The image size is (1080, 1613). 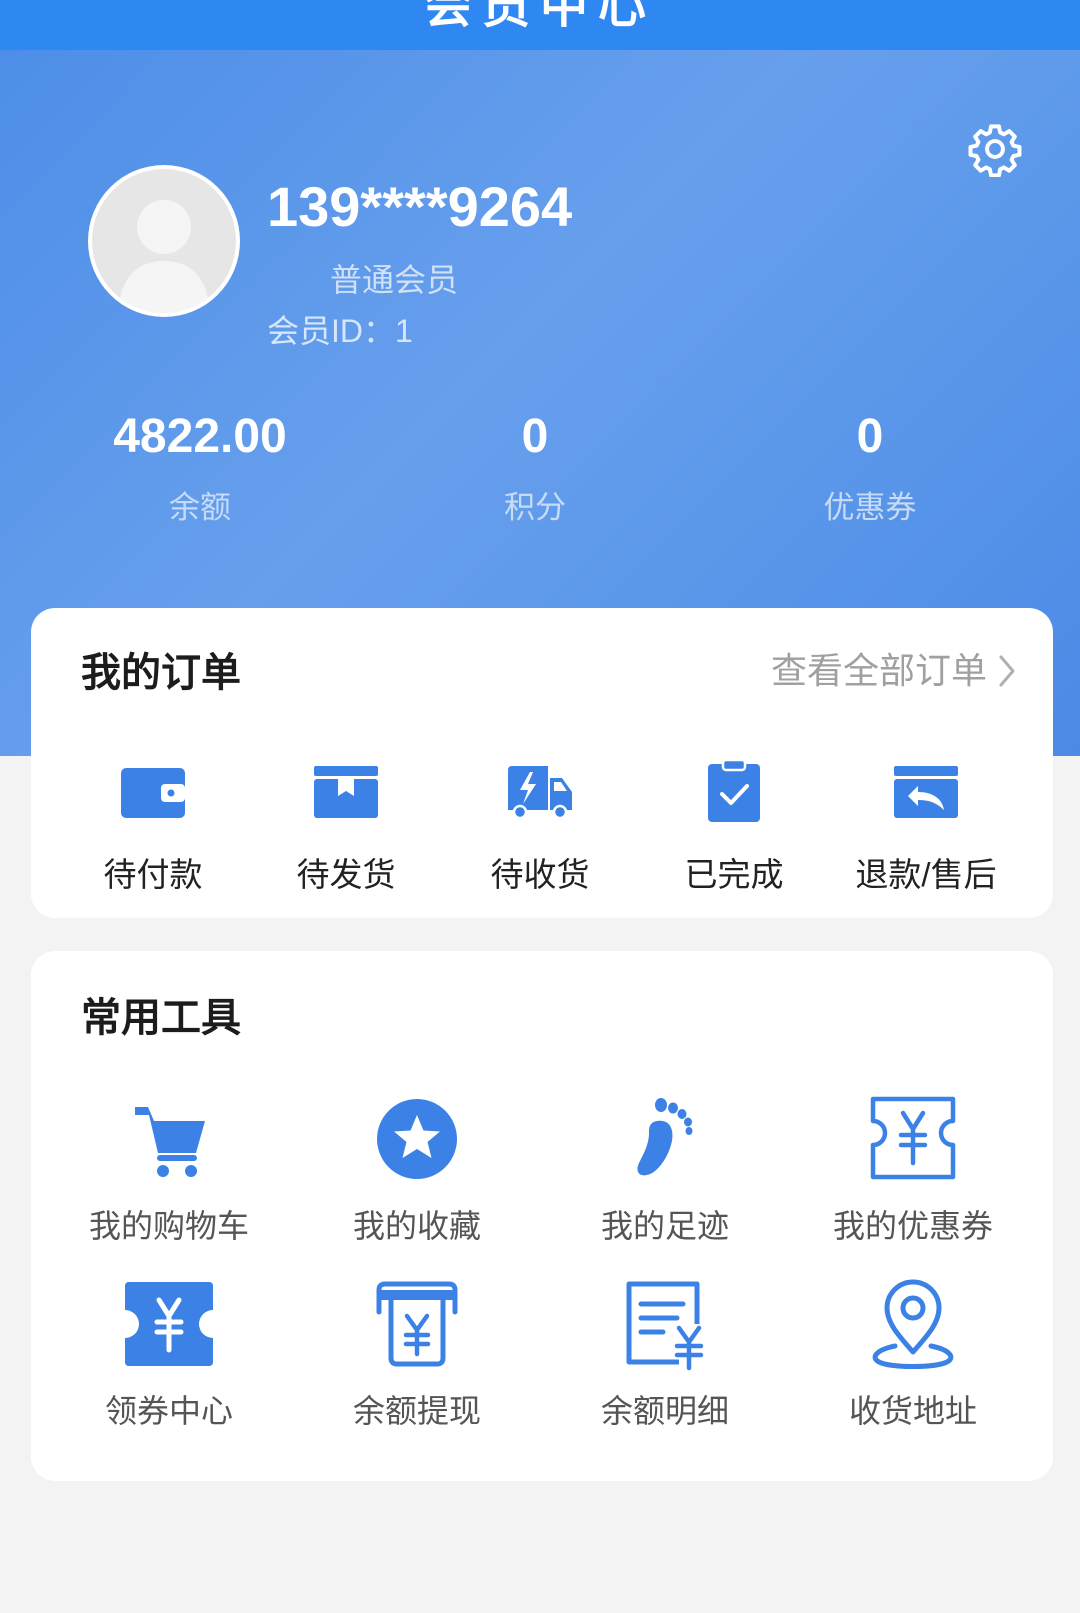 I want to click on statement-icon, so click(x=665, y=1326).